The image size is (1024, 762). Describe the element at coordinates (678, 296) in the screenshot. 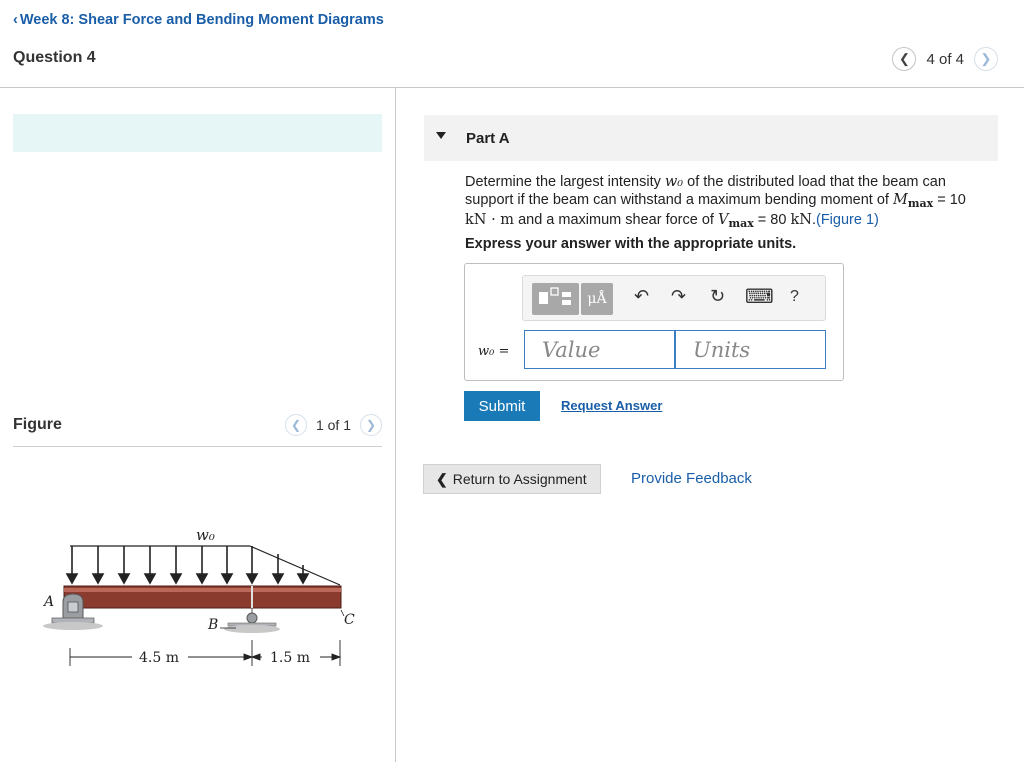

I see `redo-icon: ↷` at that location.